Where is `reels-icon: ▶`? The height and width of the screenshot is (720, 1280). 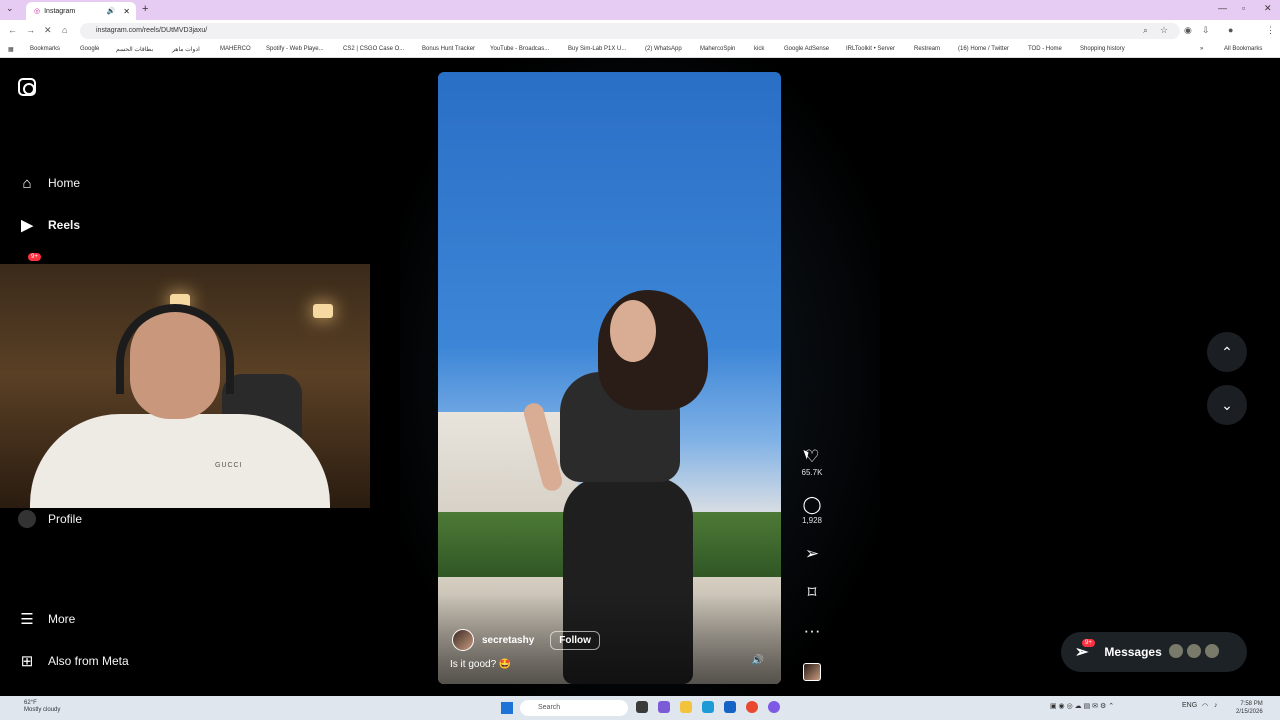 reels-icon: ▶ is located at coordinates (27, 225).